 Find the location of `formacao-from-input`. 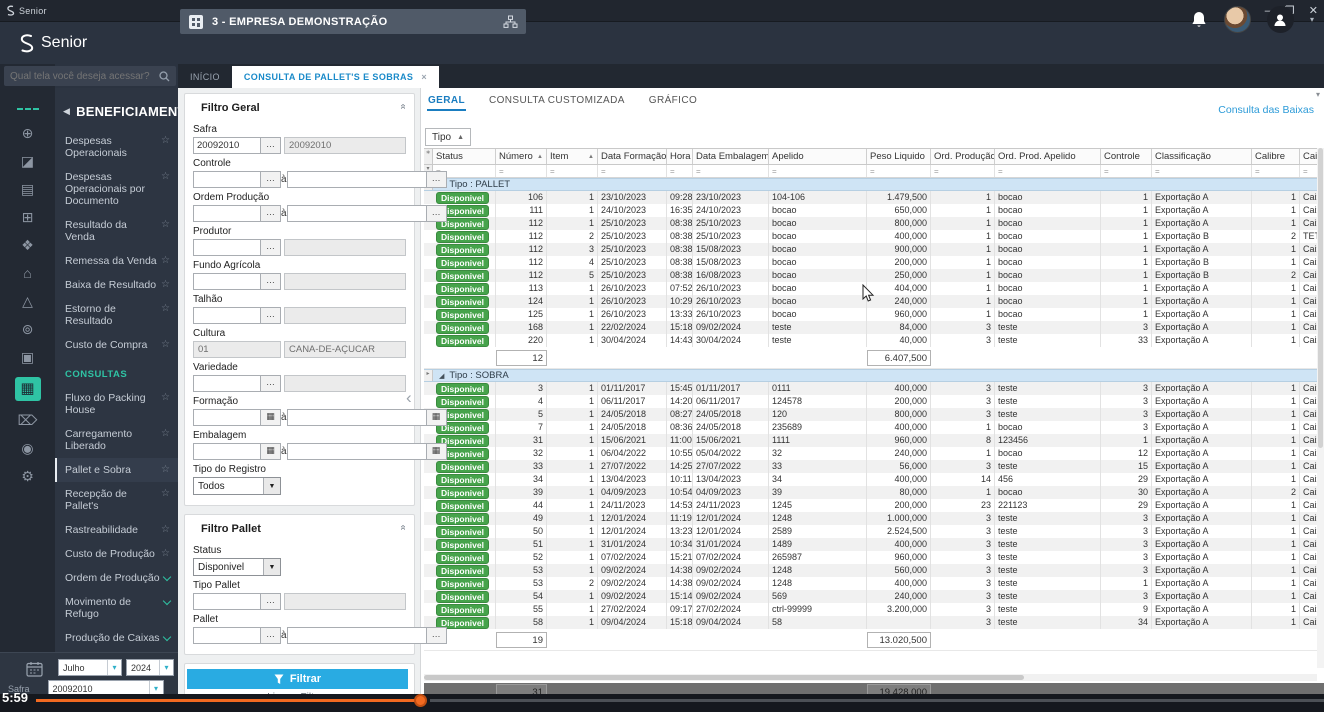

formacao-from-input is located at coordinates (227, 417).